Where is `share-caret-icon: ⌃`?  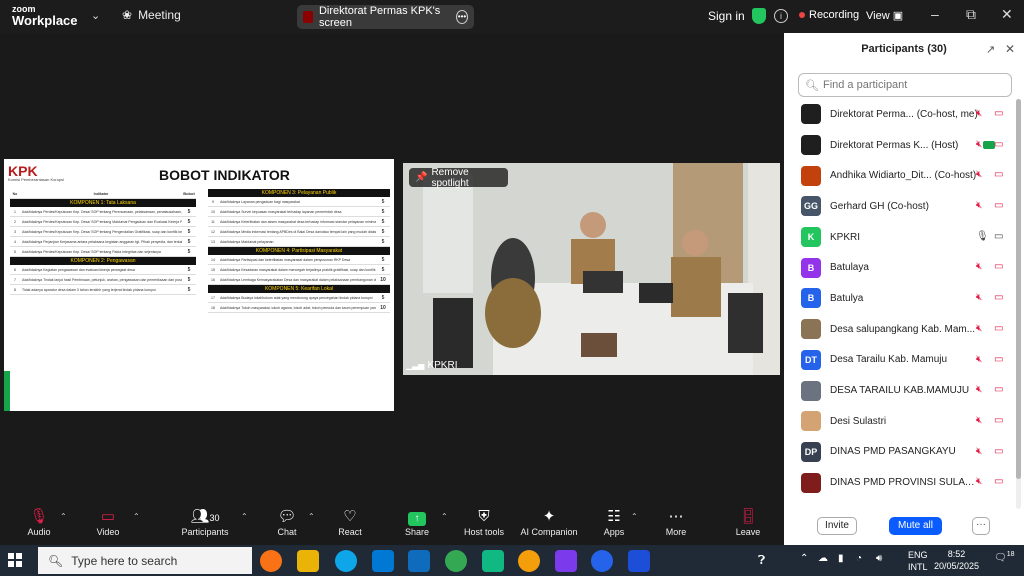 share-caret-icon: ⌃ is located at coordinates (444, 516).